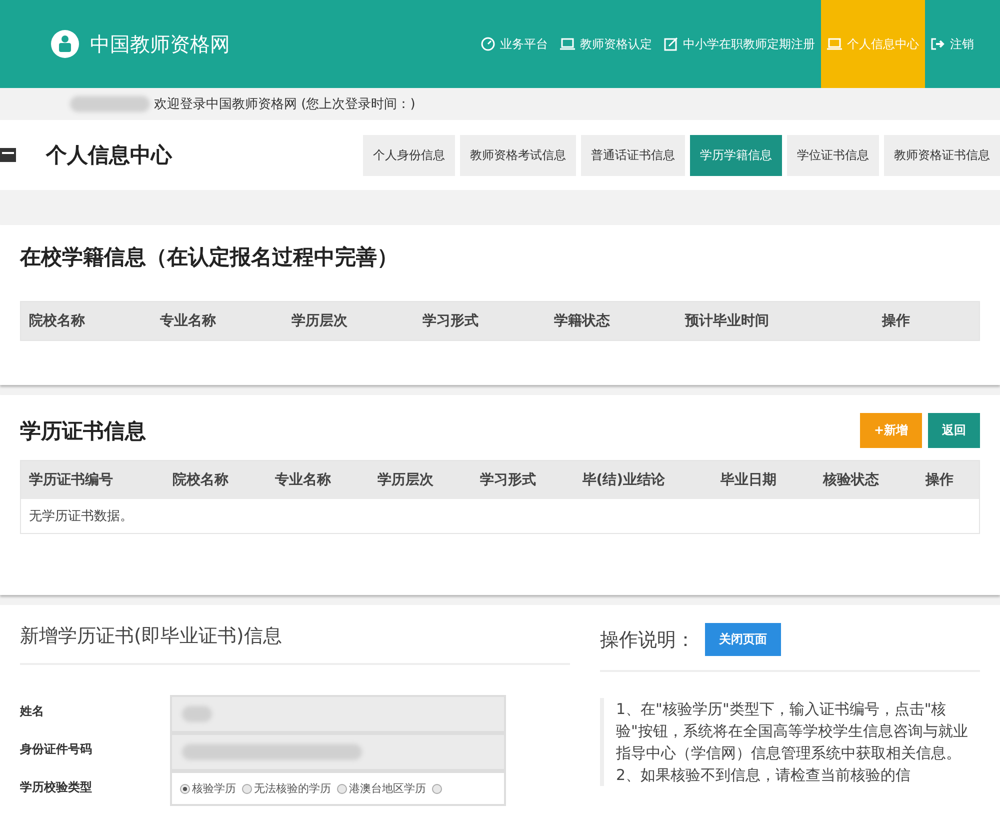 This screenshot has width=1000, height=813. What do you see at coordinates (851, 480) in the screenshot?
I see `column-header: 核验状态` at bounding box center [851, 480].